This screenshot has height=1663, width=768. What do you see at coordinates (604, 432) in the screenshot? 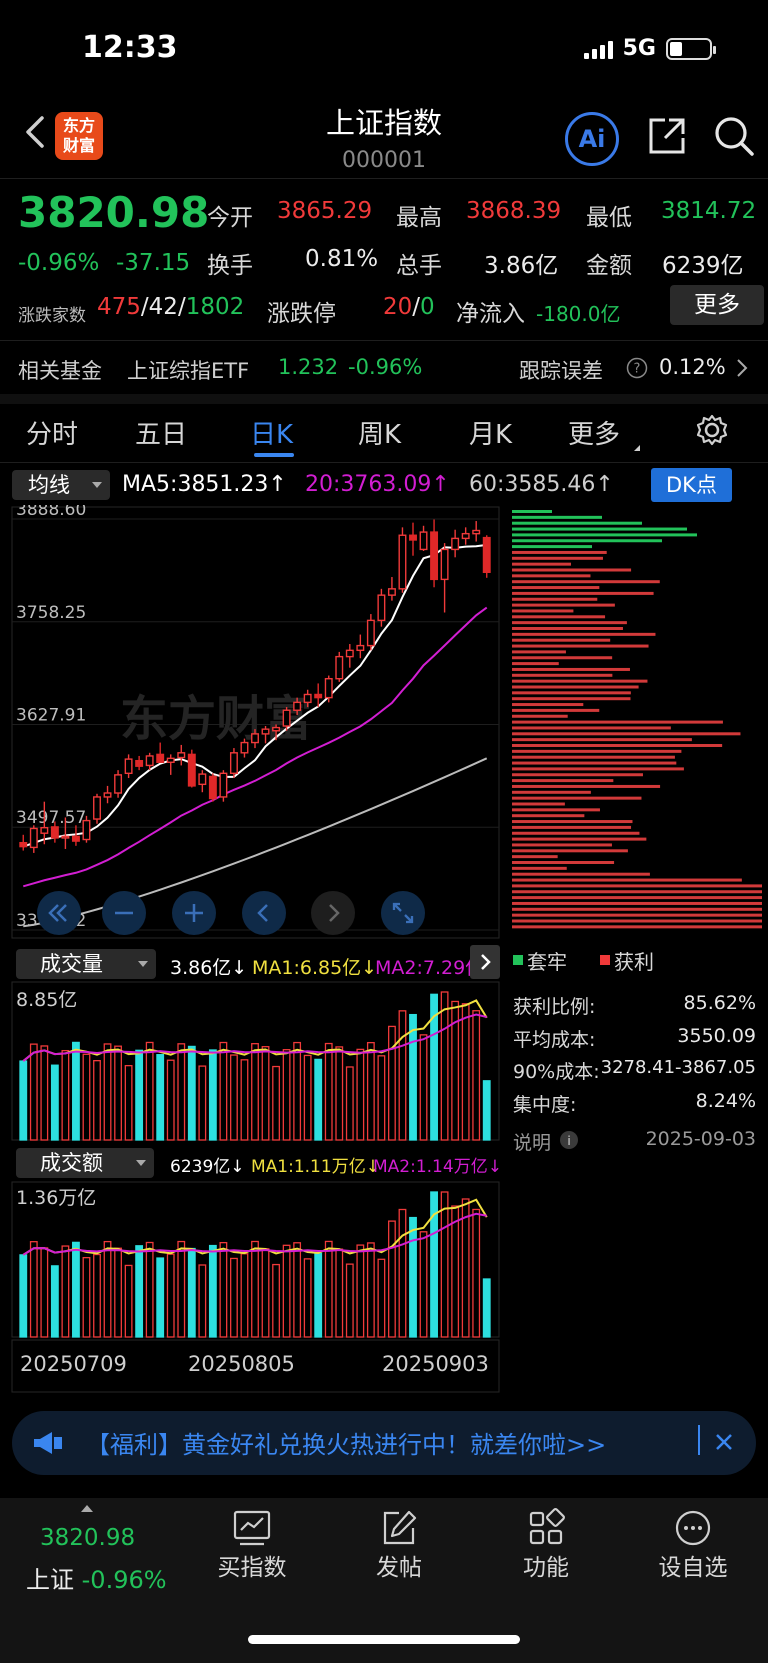
I see `tab-more: 更多` at bounding box center [604, 432].